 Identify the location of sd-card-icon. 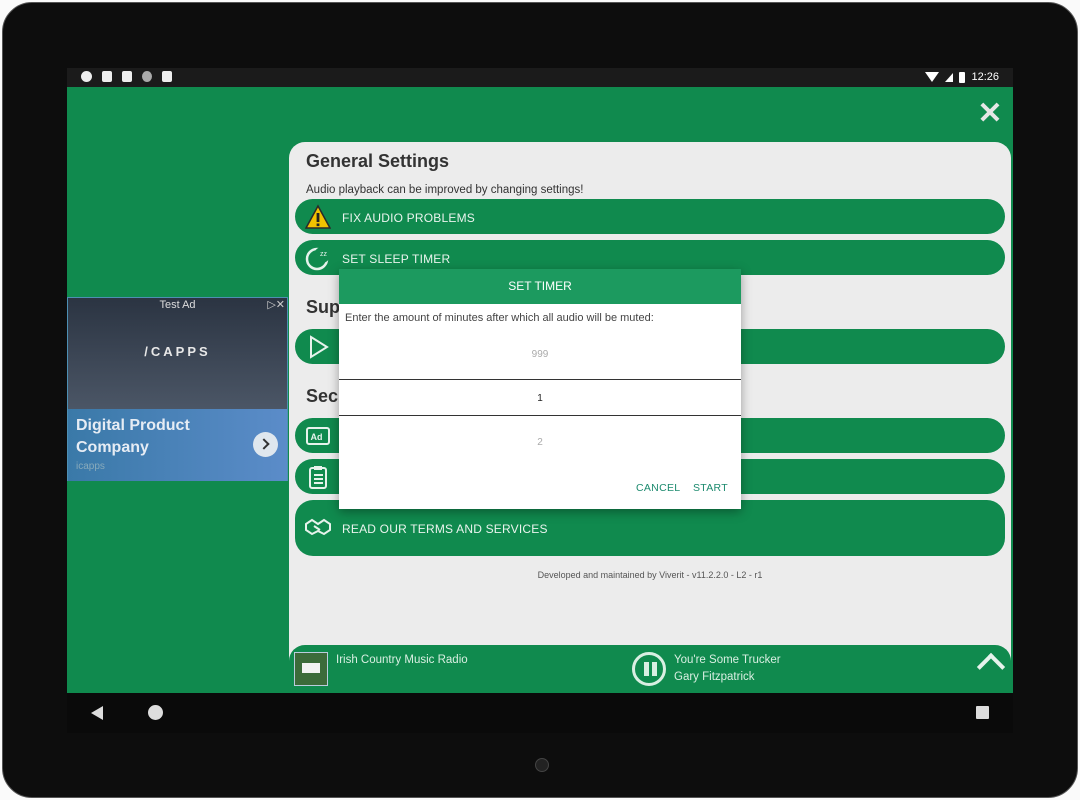
(167, 76).